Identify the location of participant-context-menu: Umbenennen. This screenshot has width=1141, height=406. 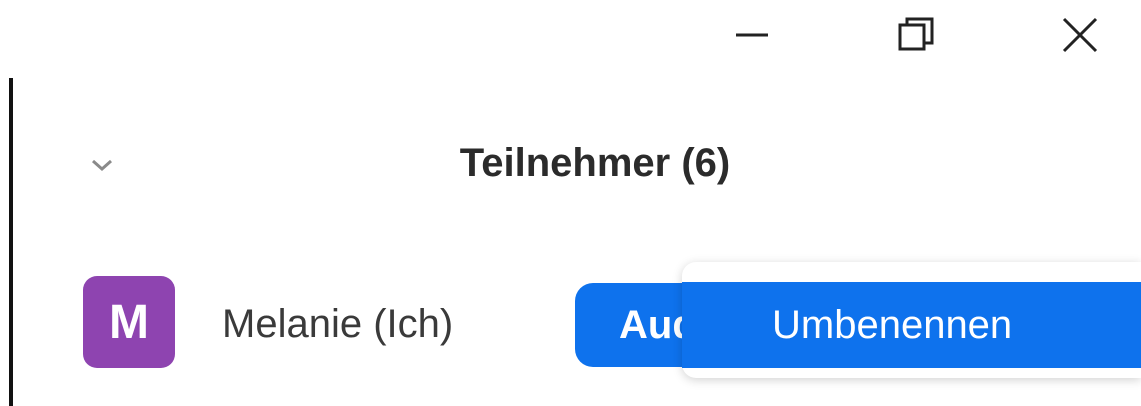
(911, 320).